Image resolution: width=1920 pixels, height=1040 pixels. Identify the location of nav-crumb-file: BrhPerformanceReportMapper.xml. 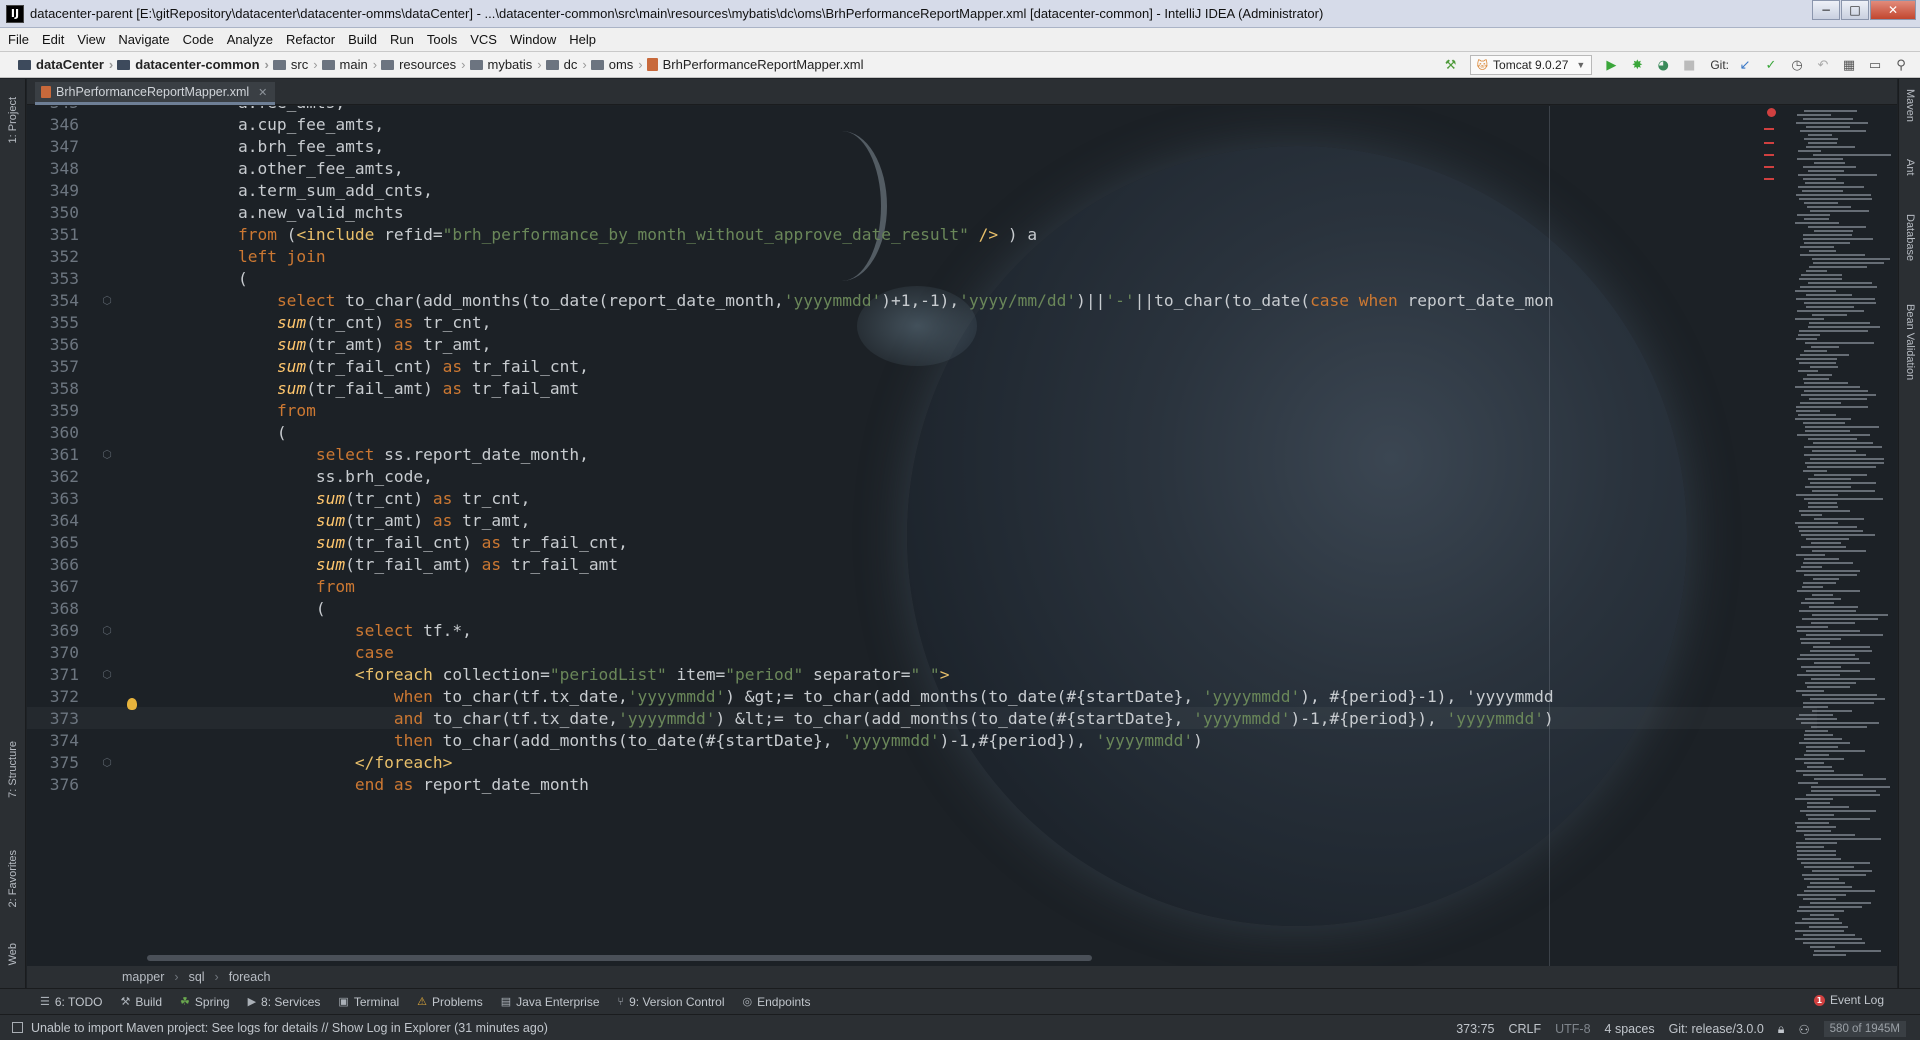
(754, 64).